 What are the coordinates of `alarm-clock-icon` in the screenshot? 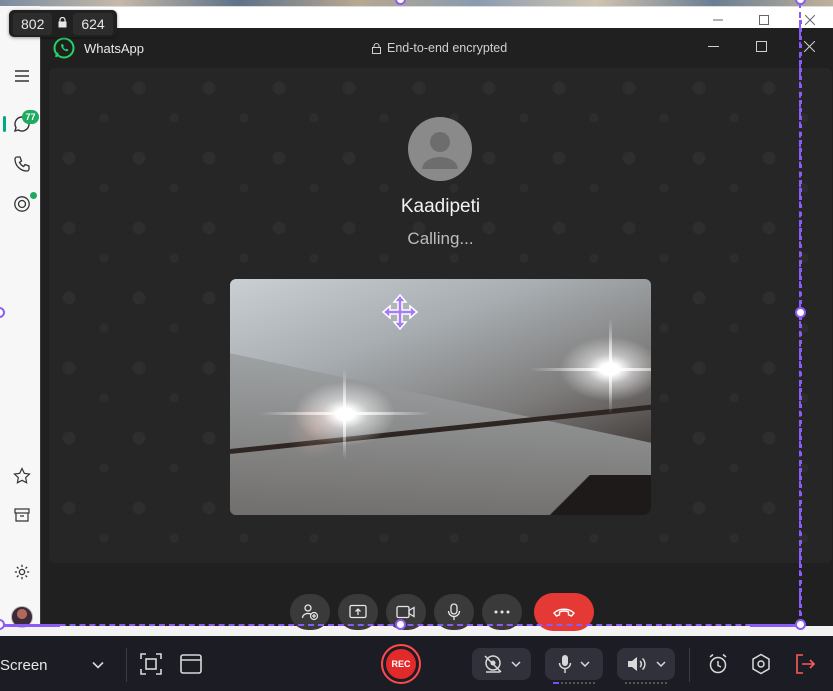 It's located at (718, 663).